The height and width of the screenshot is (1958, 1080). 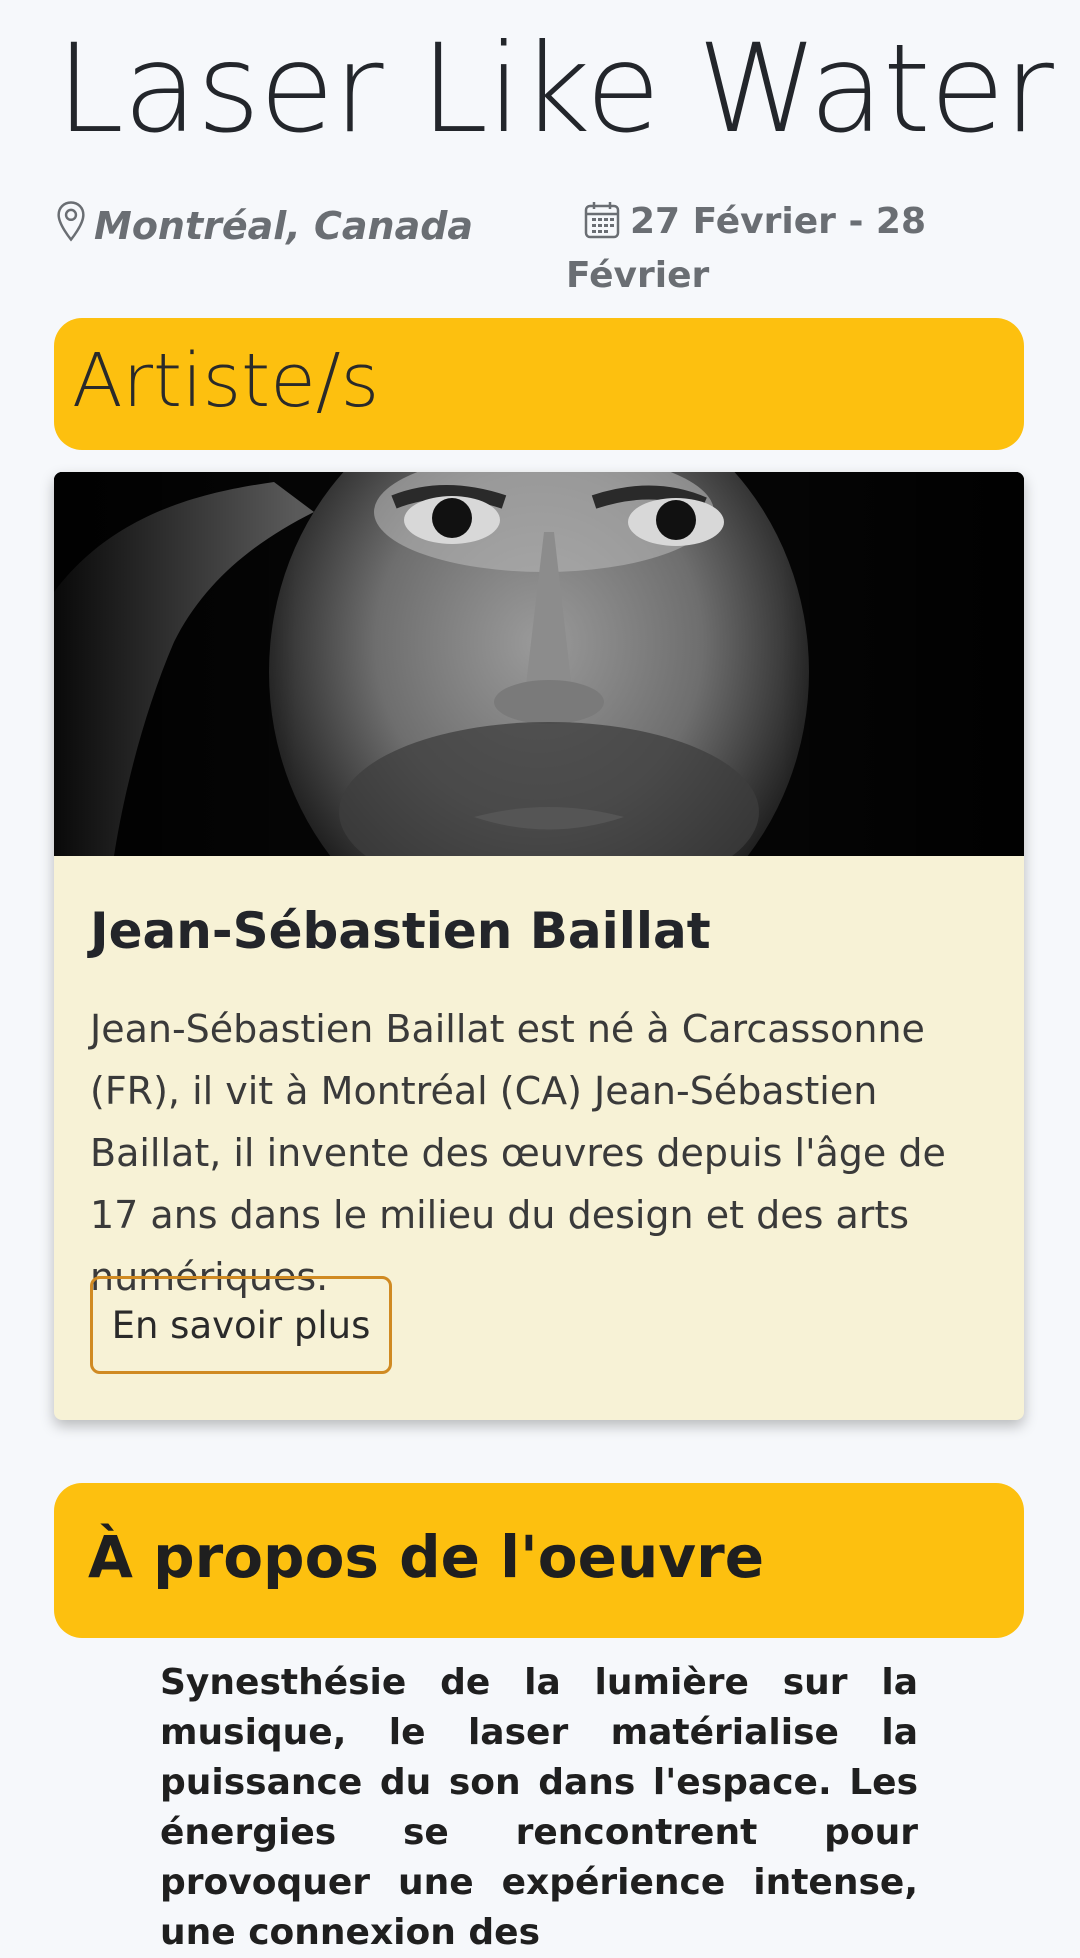 What do you see at coordinates (226, 381) in the screenshot?
I see `artists-heading: Artiste/s` at bounding box center [226, 381].